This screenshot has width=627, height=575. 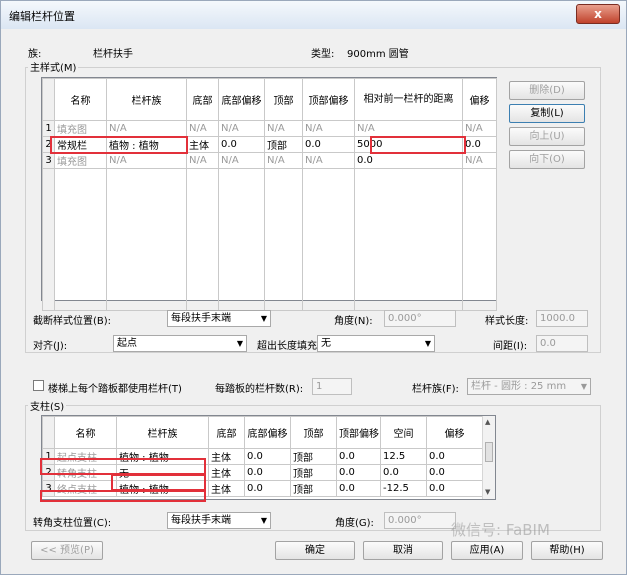 What do you see at coordinates (48, 99) in the screenshot?
I see `row-header-corner` at bounding box center [48, 99].